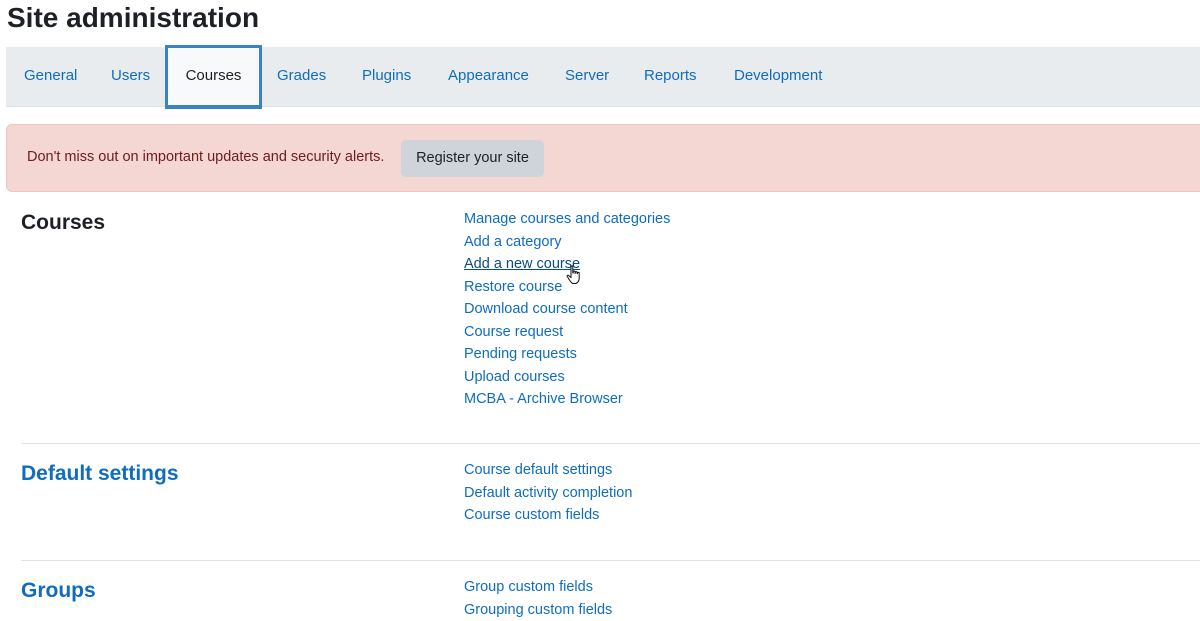 This screenshot has width=1200, height=621. Describe the element at coordinates (514, 377) in the screenshot. I see `link-upload-courses: Upload courses` at that location.